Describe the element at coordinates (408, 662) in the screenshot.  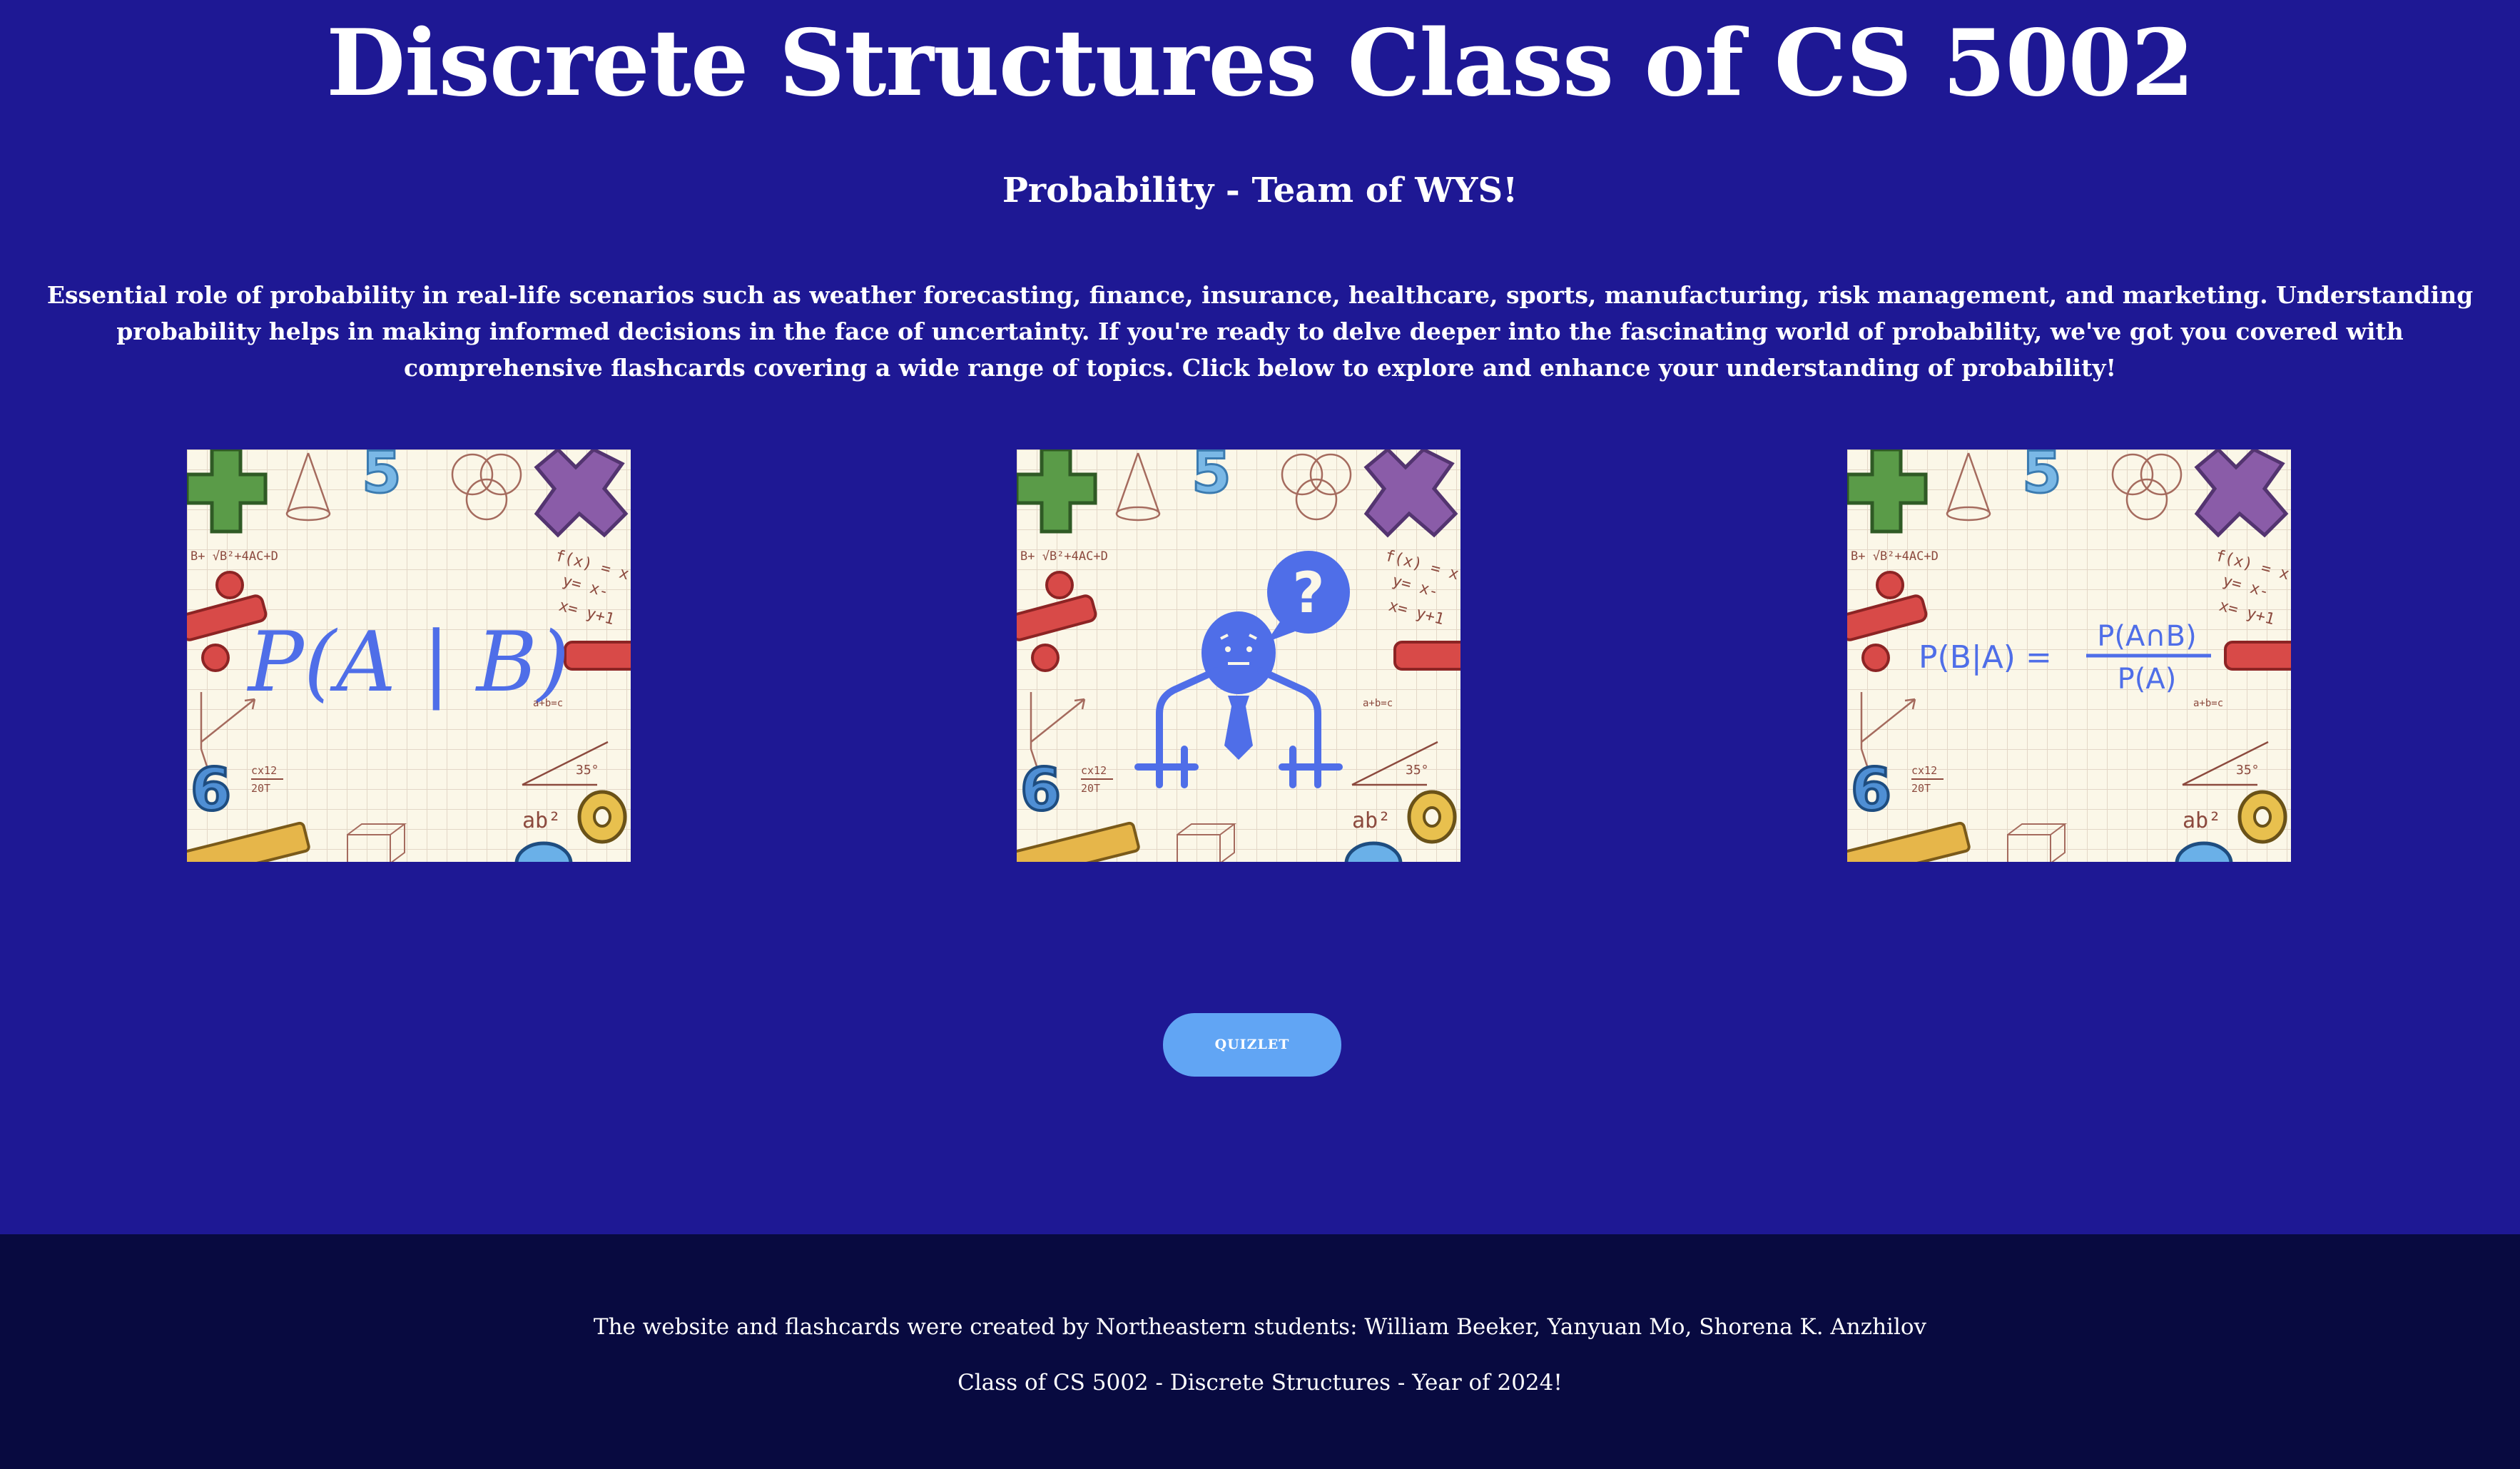
I see `conditional-probability-formula: P(A | B)` at that location.